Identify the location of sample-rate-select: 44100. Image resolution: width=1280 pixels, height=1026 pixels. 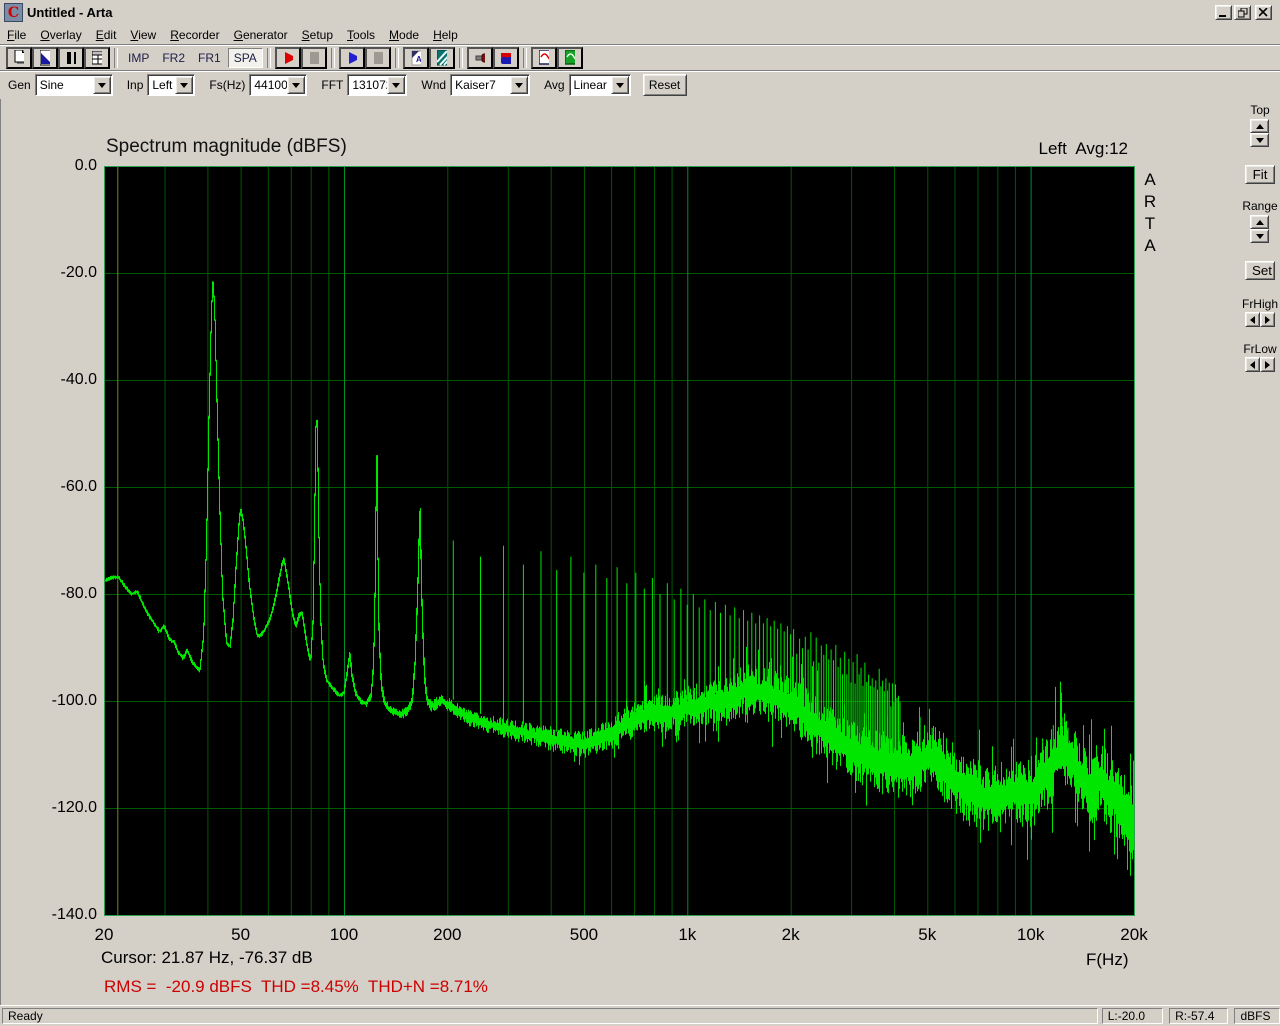
(278, 85).